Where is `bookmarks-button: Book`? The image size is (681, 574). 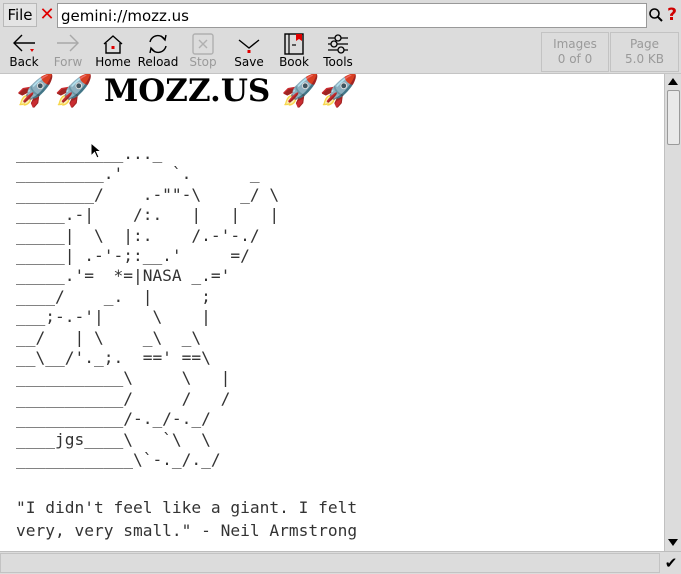 bookmarks-button: Book is located at coordinates (294, 52).